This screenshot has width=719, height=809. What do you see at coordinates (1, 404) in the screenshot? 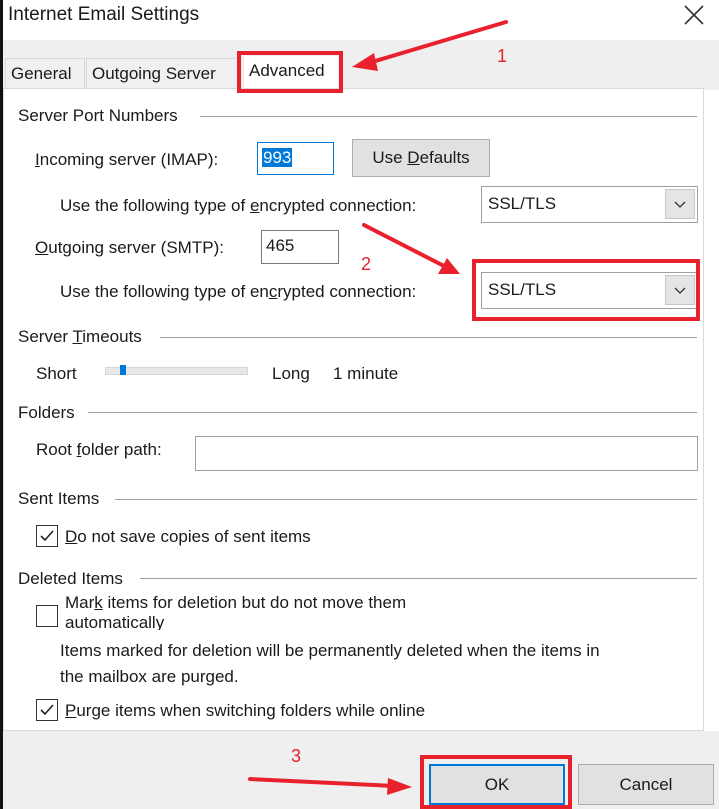
I see `window-border-left` at bounding box center [1, 404].